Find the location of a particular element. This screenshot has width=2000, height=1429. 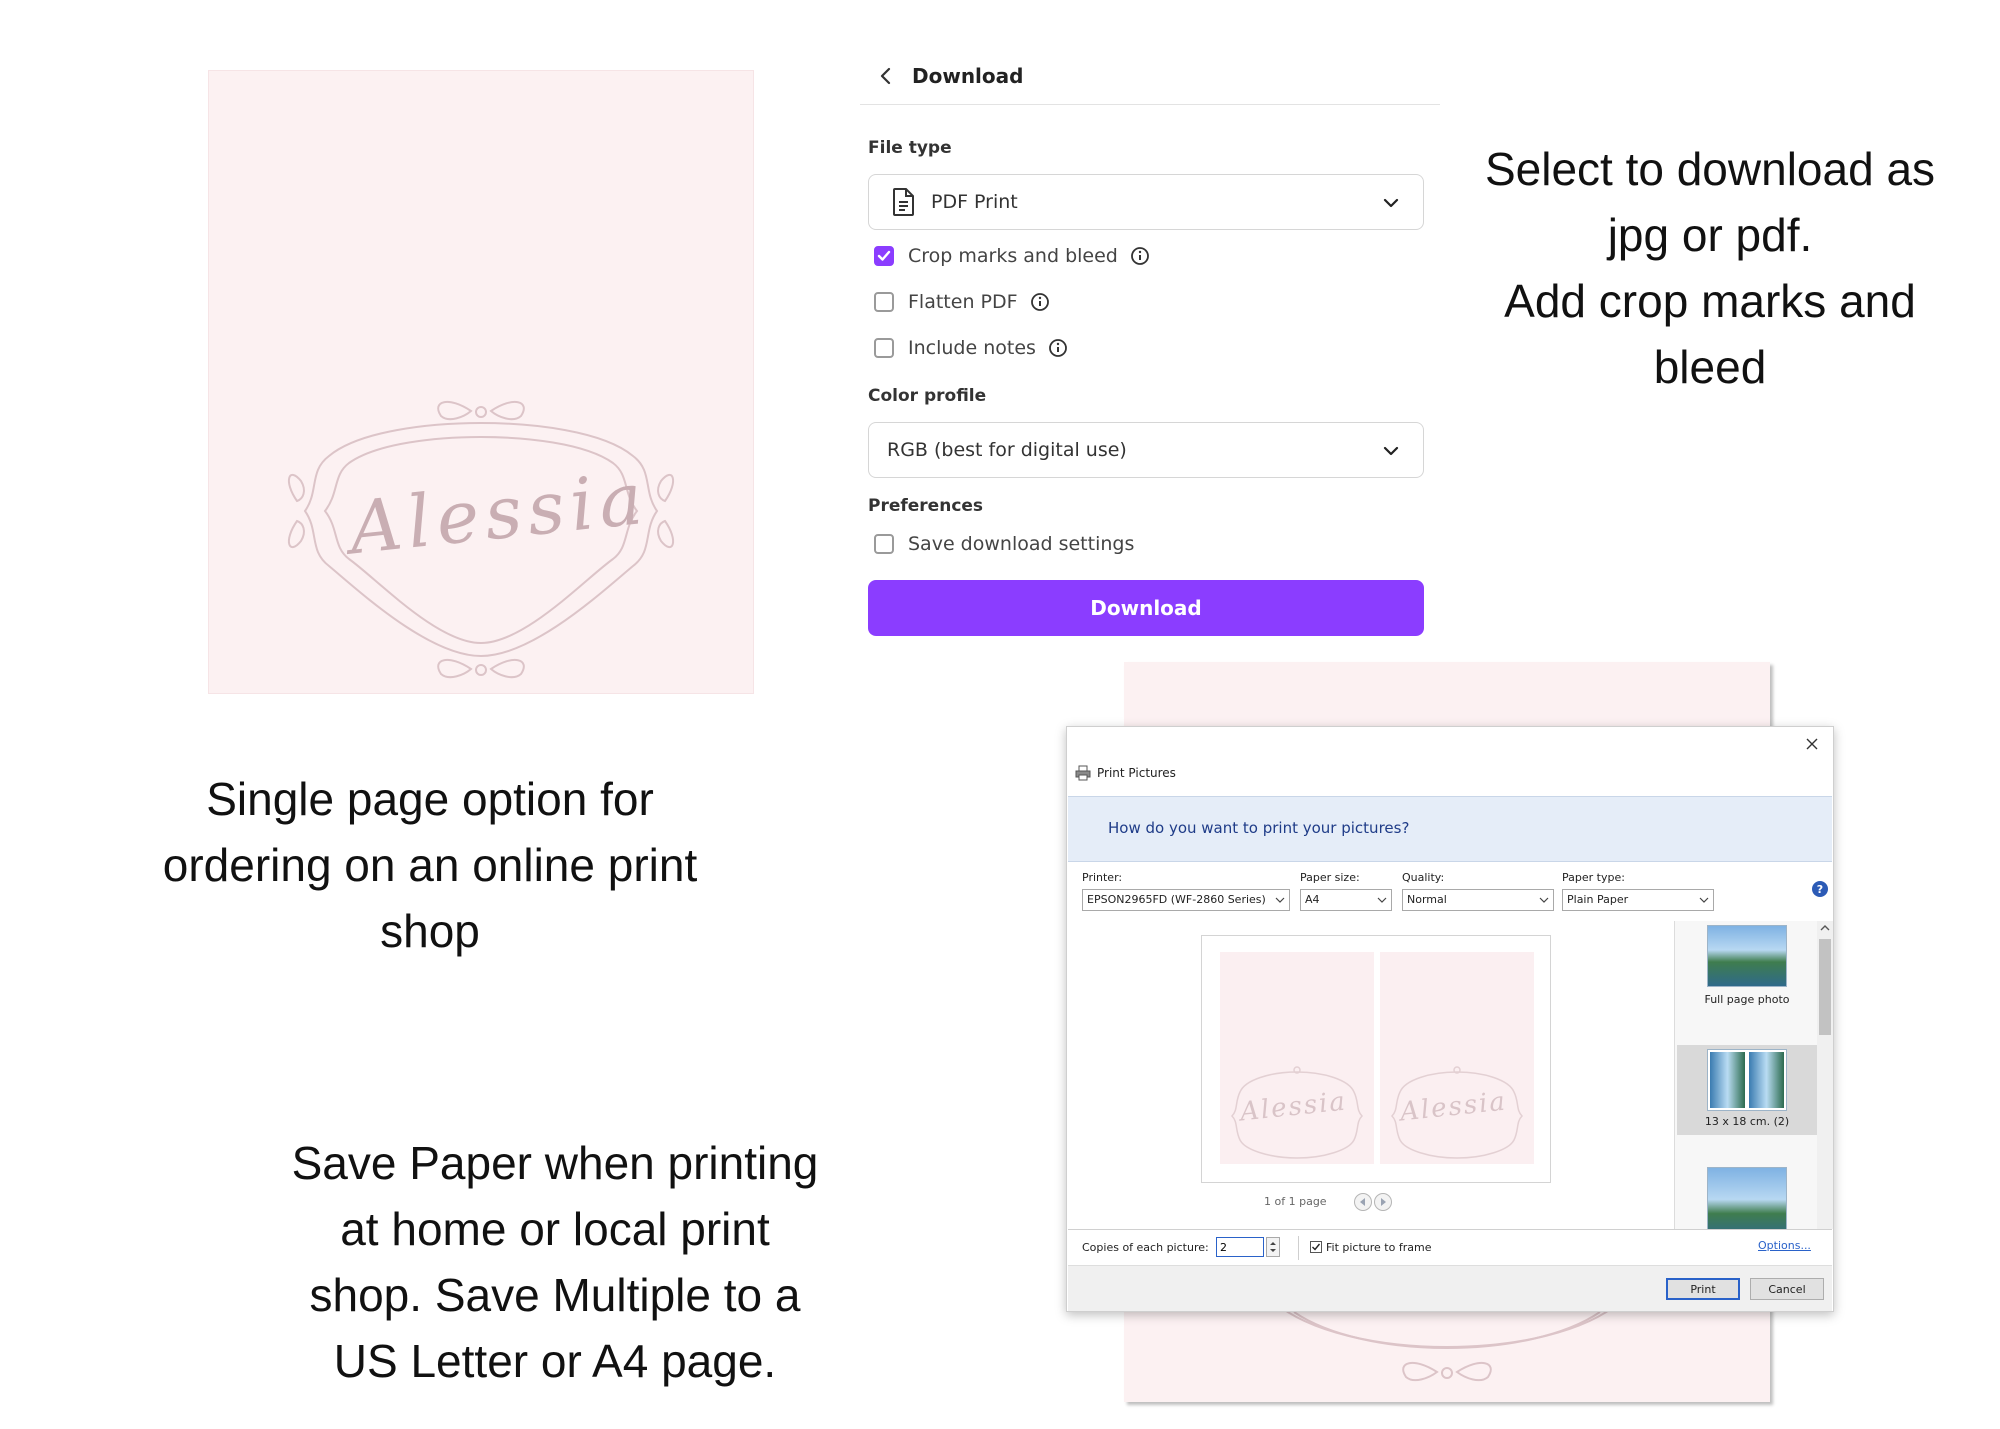

layout-full-page-photo: Full page photo is located at coordinates (1747, 968).